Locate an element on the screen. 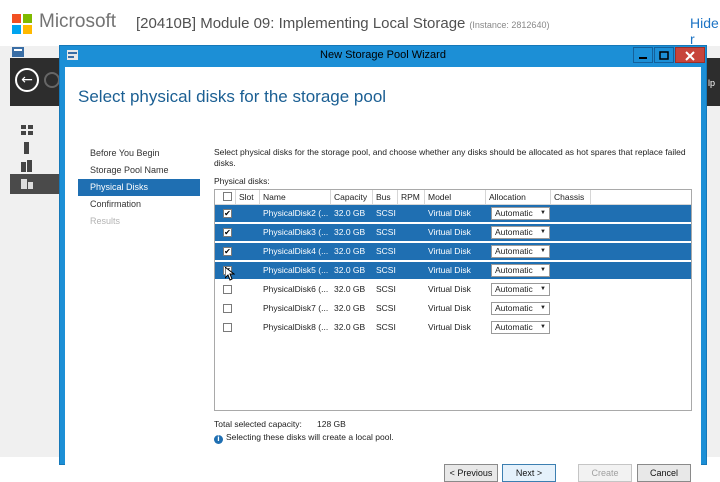 Image resolution: width=720 pixels, height=482 pixels. back-arrow-icon: ← is located at coordinates (27, 80).